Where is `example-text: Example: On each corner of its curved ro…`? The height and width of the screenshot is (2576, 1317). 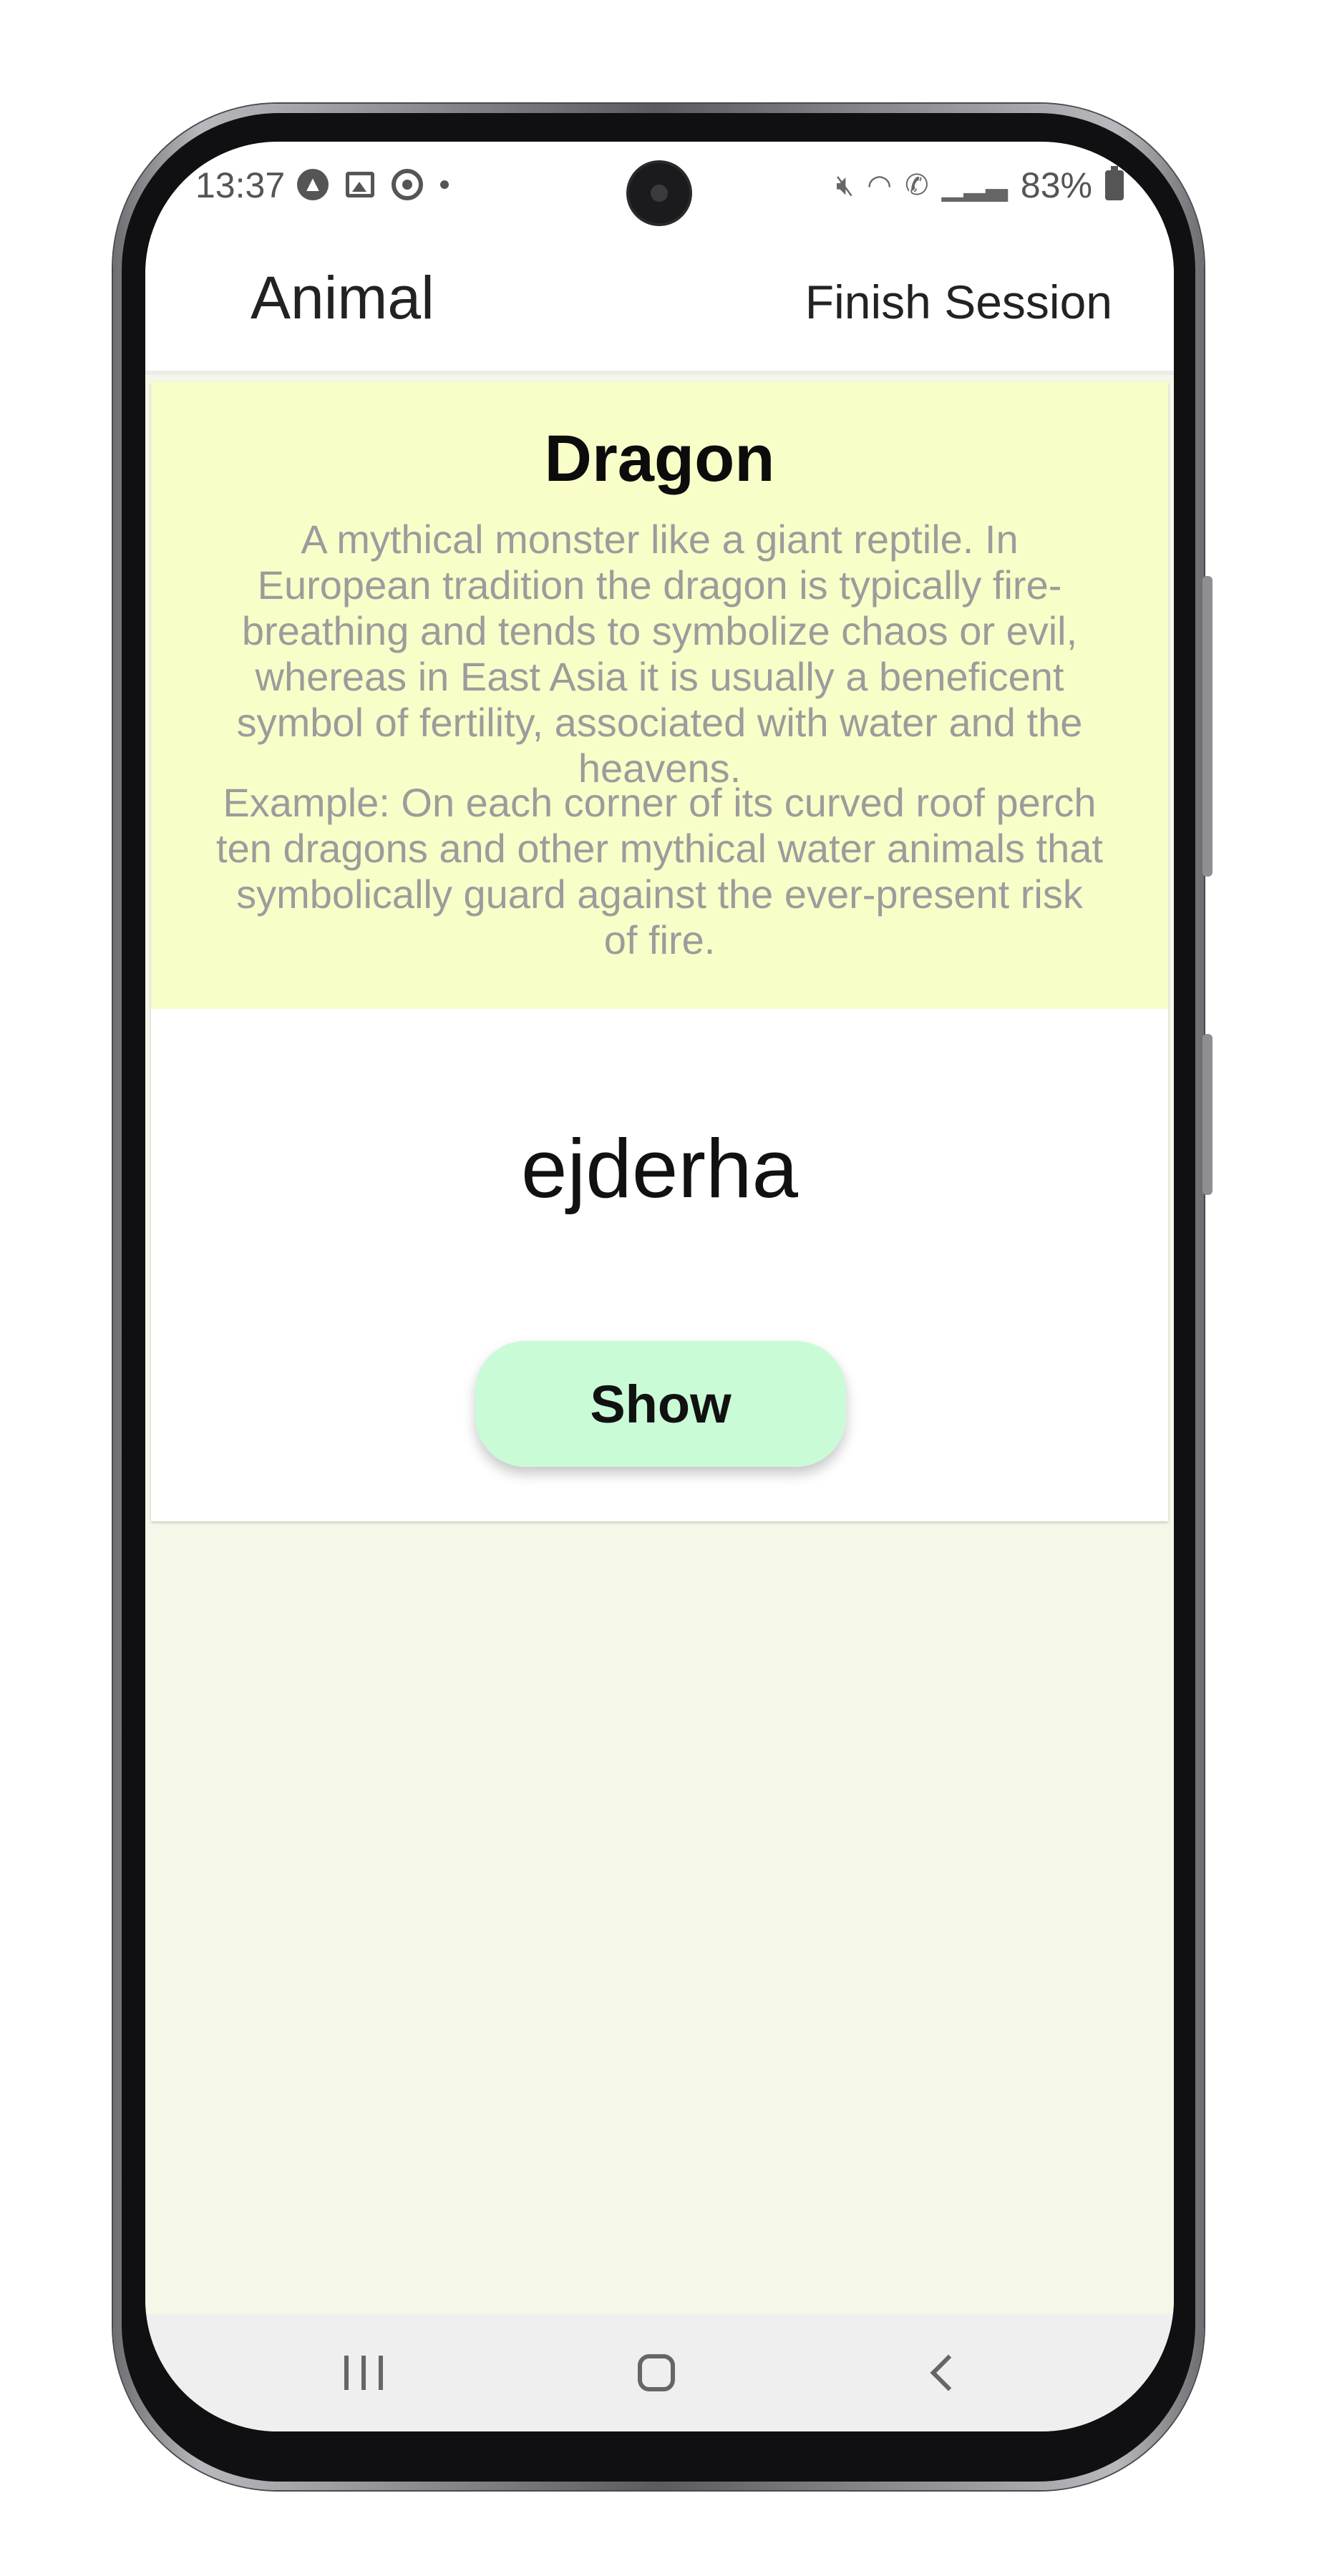 example-text: Example: On each corner of its curved ro… is located at coordinates (659, 871).